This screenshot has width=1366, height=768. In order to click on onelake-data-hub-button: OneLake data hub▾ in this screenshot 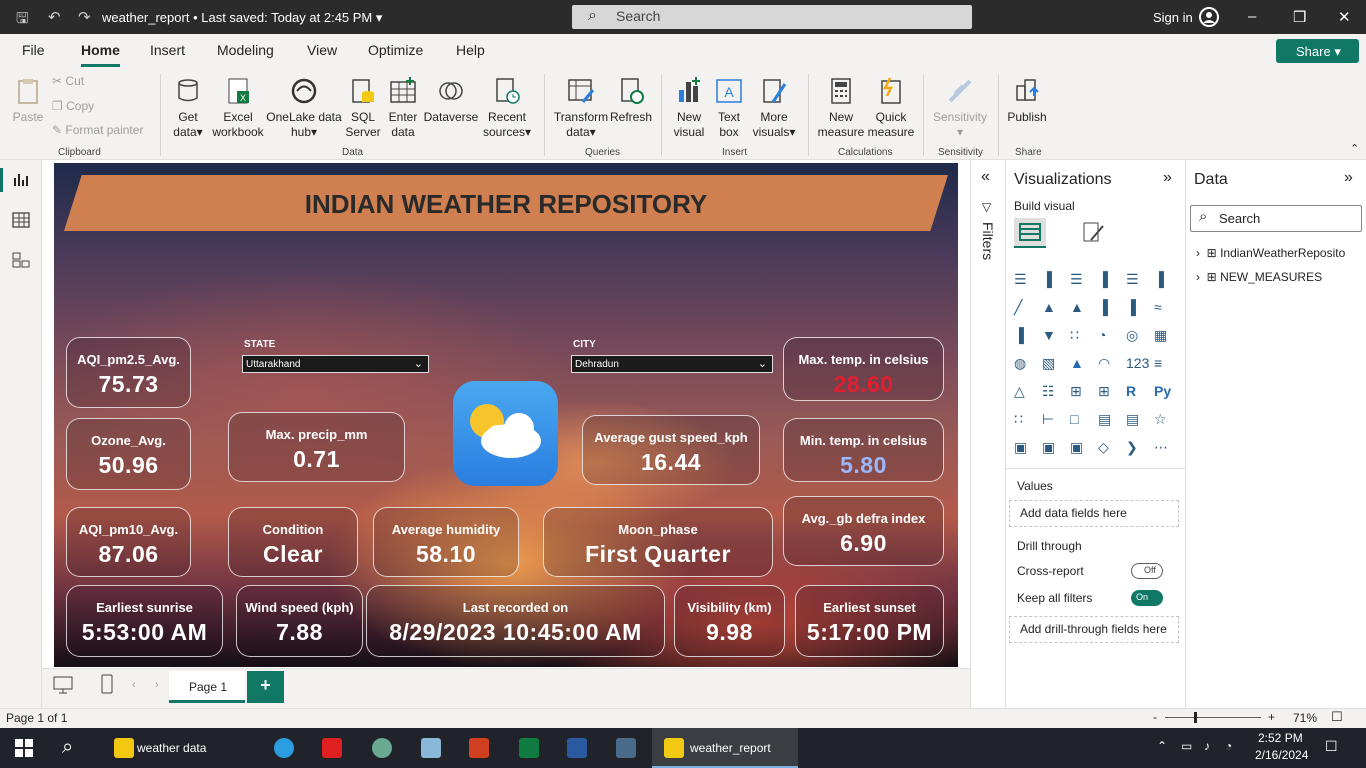, I will do `click(304, 108)`.